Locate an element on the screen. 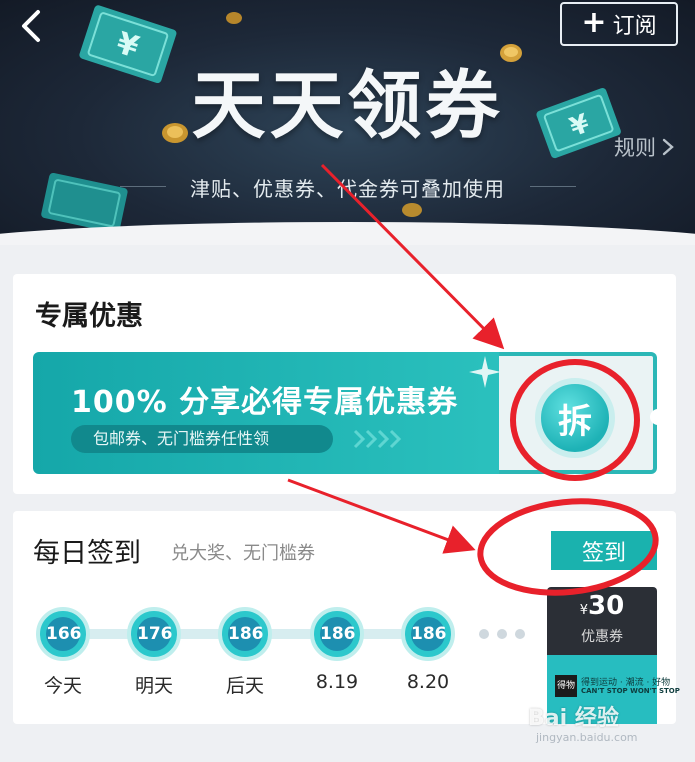 Image resolution: width=695 pixels, height=762 pixels. checkin-day: 186 8.20 is located at coordinates (428, 650).